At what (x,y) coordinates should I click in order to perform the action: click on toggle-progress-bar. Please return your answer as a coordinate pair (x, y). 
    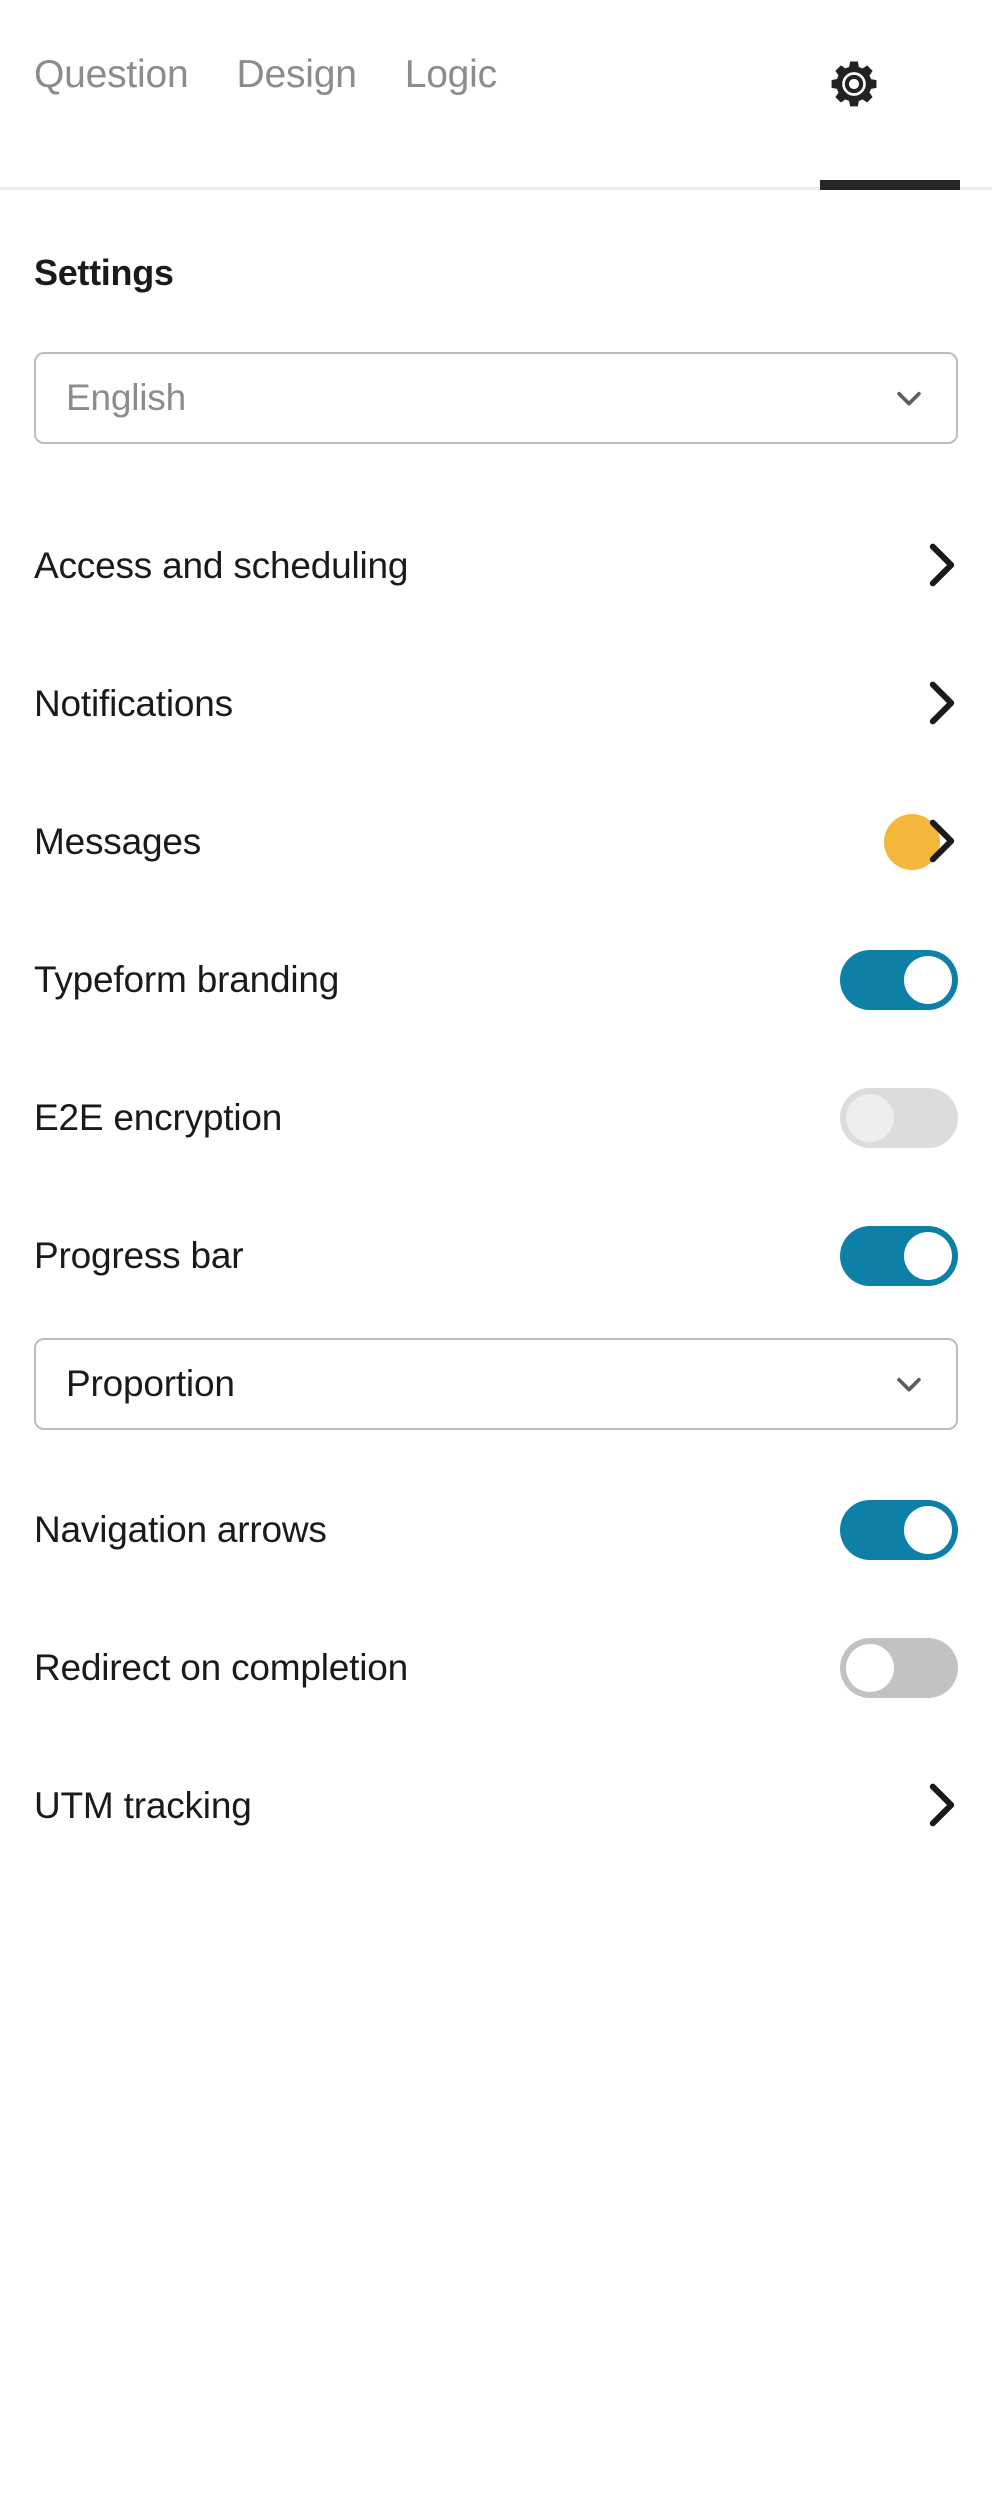
    Looking at the image, I should click on (899, 1256).